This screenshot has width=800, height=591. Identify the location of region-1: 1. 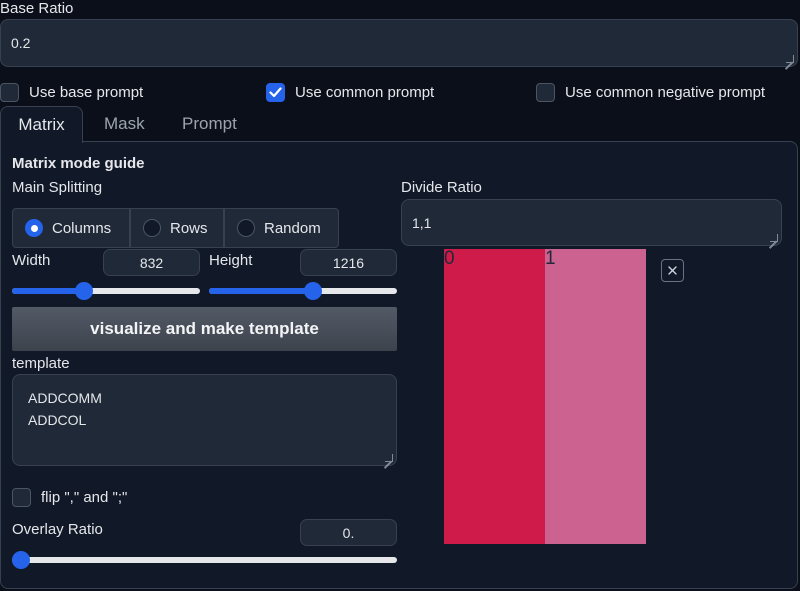
(595, 396).